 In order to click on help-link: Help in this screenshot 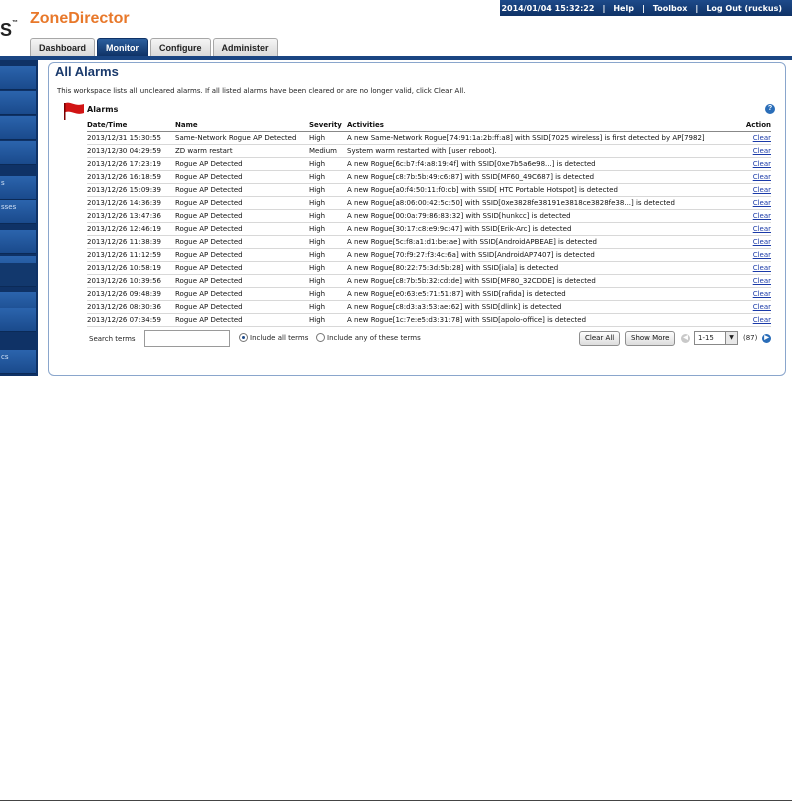, I will do `click(623, 8)`.